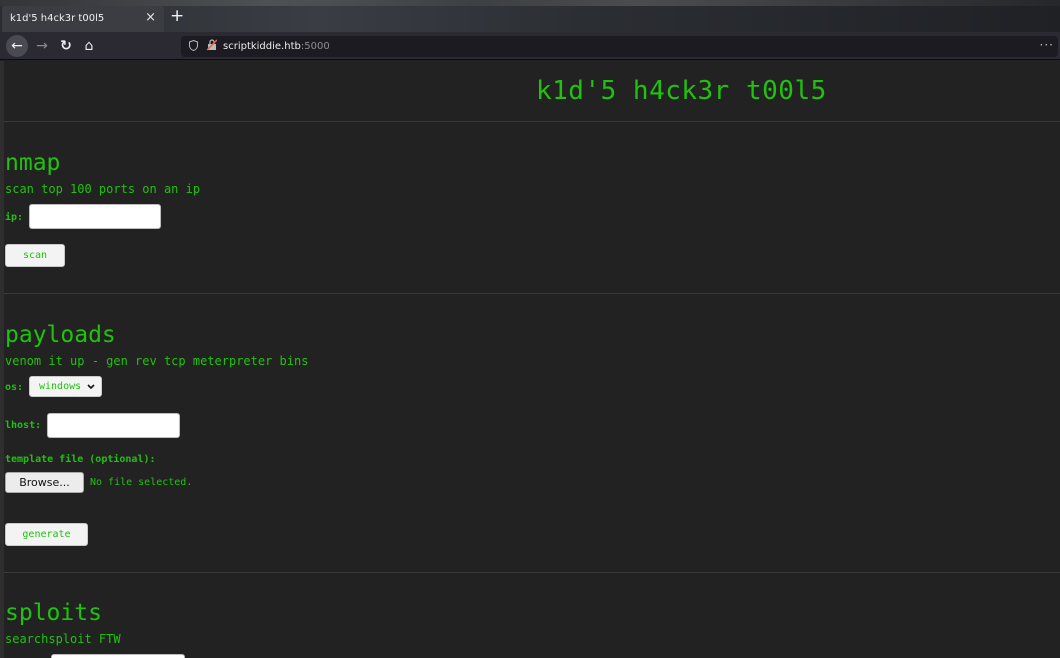 Image resolution: width=1060 pixels, height=658 pixels. I want to click on scan-button: scan, so click(35, 255).